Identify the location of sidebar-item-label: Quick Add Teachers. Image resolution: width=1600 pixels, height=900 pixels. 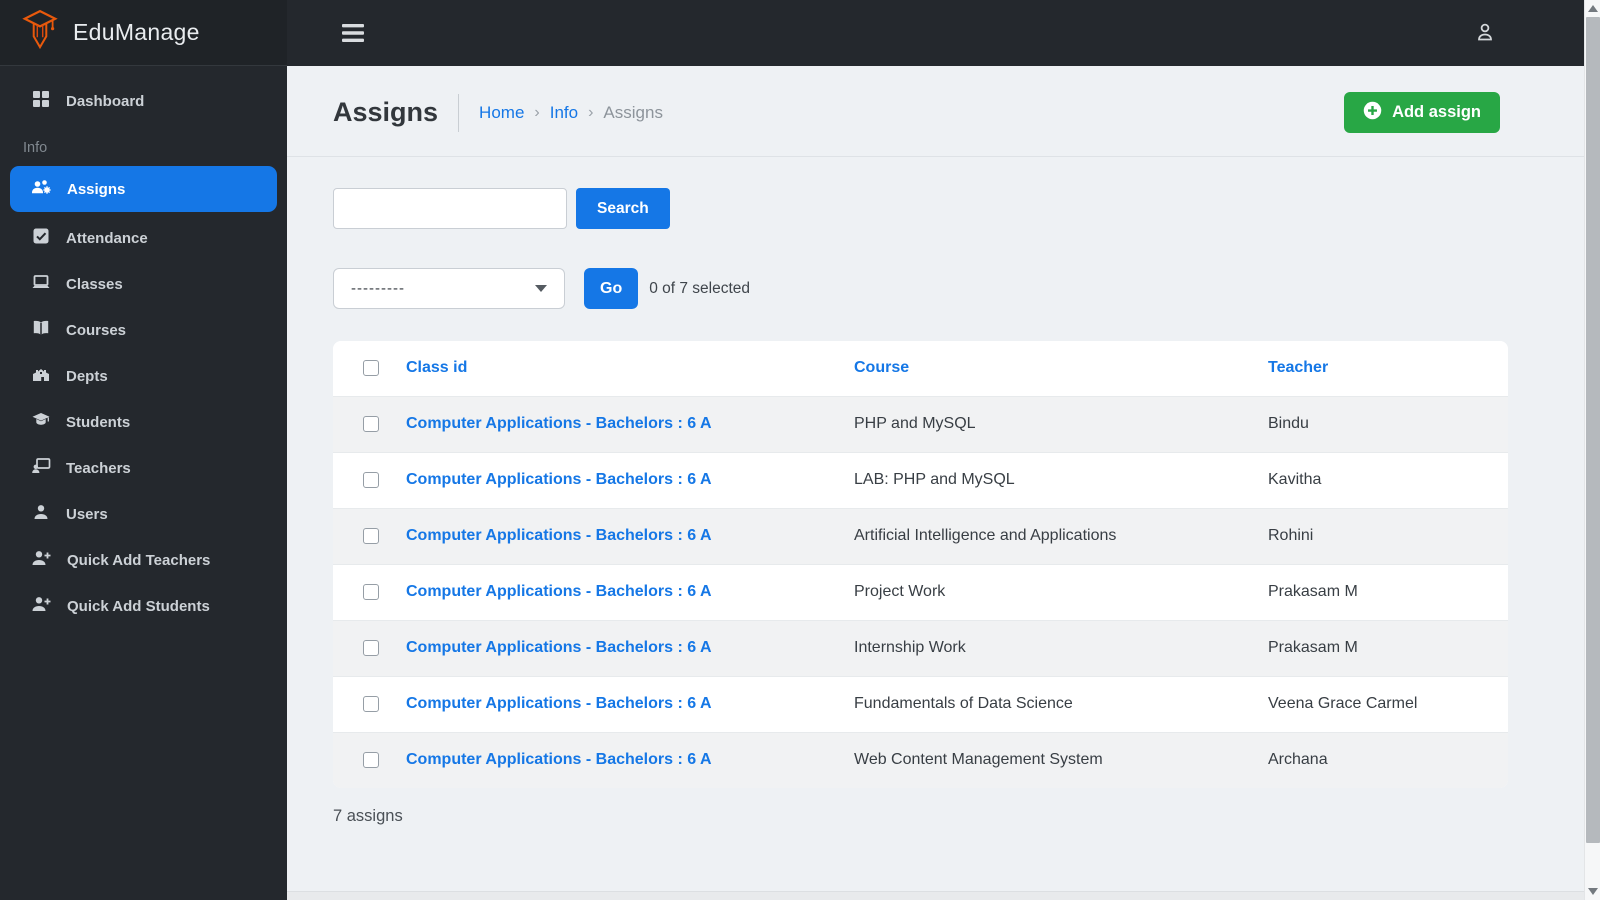
(139, 560).